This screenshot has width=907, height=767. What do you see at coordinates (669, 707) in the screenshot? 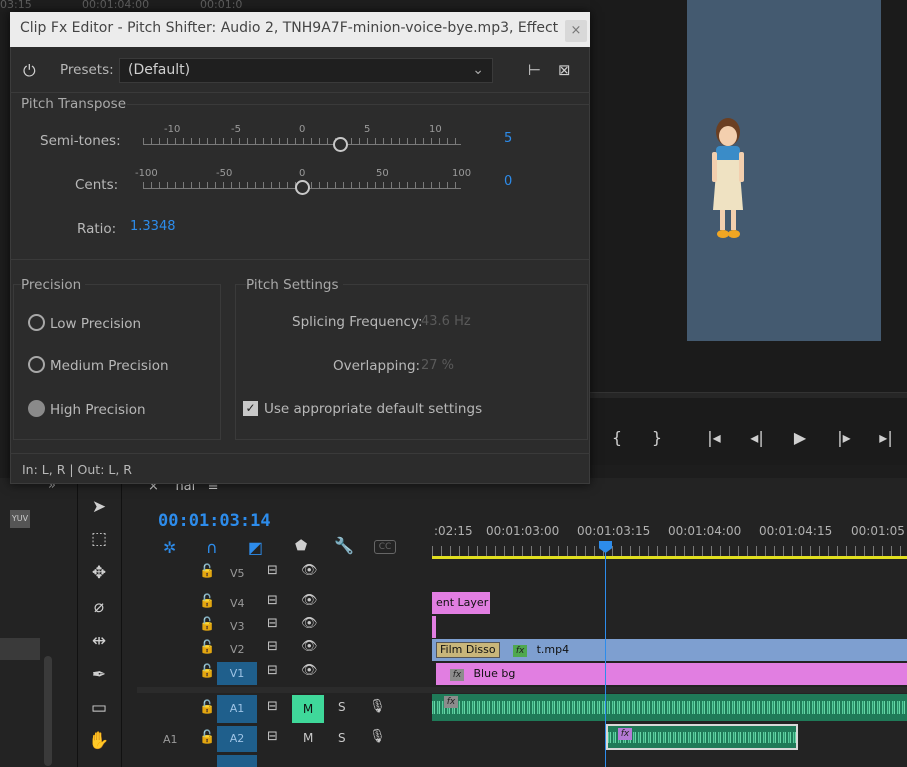
I see `audio-clip-a1: fx` at bounding box center [669, 707].